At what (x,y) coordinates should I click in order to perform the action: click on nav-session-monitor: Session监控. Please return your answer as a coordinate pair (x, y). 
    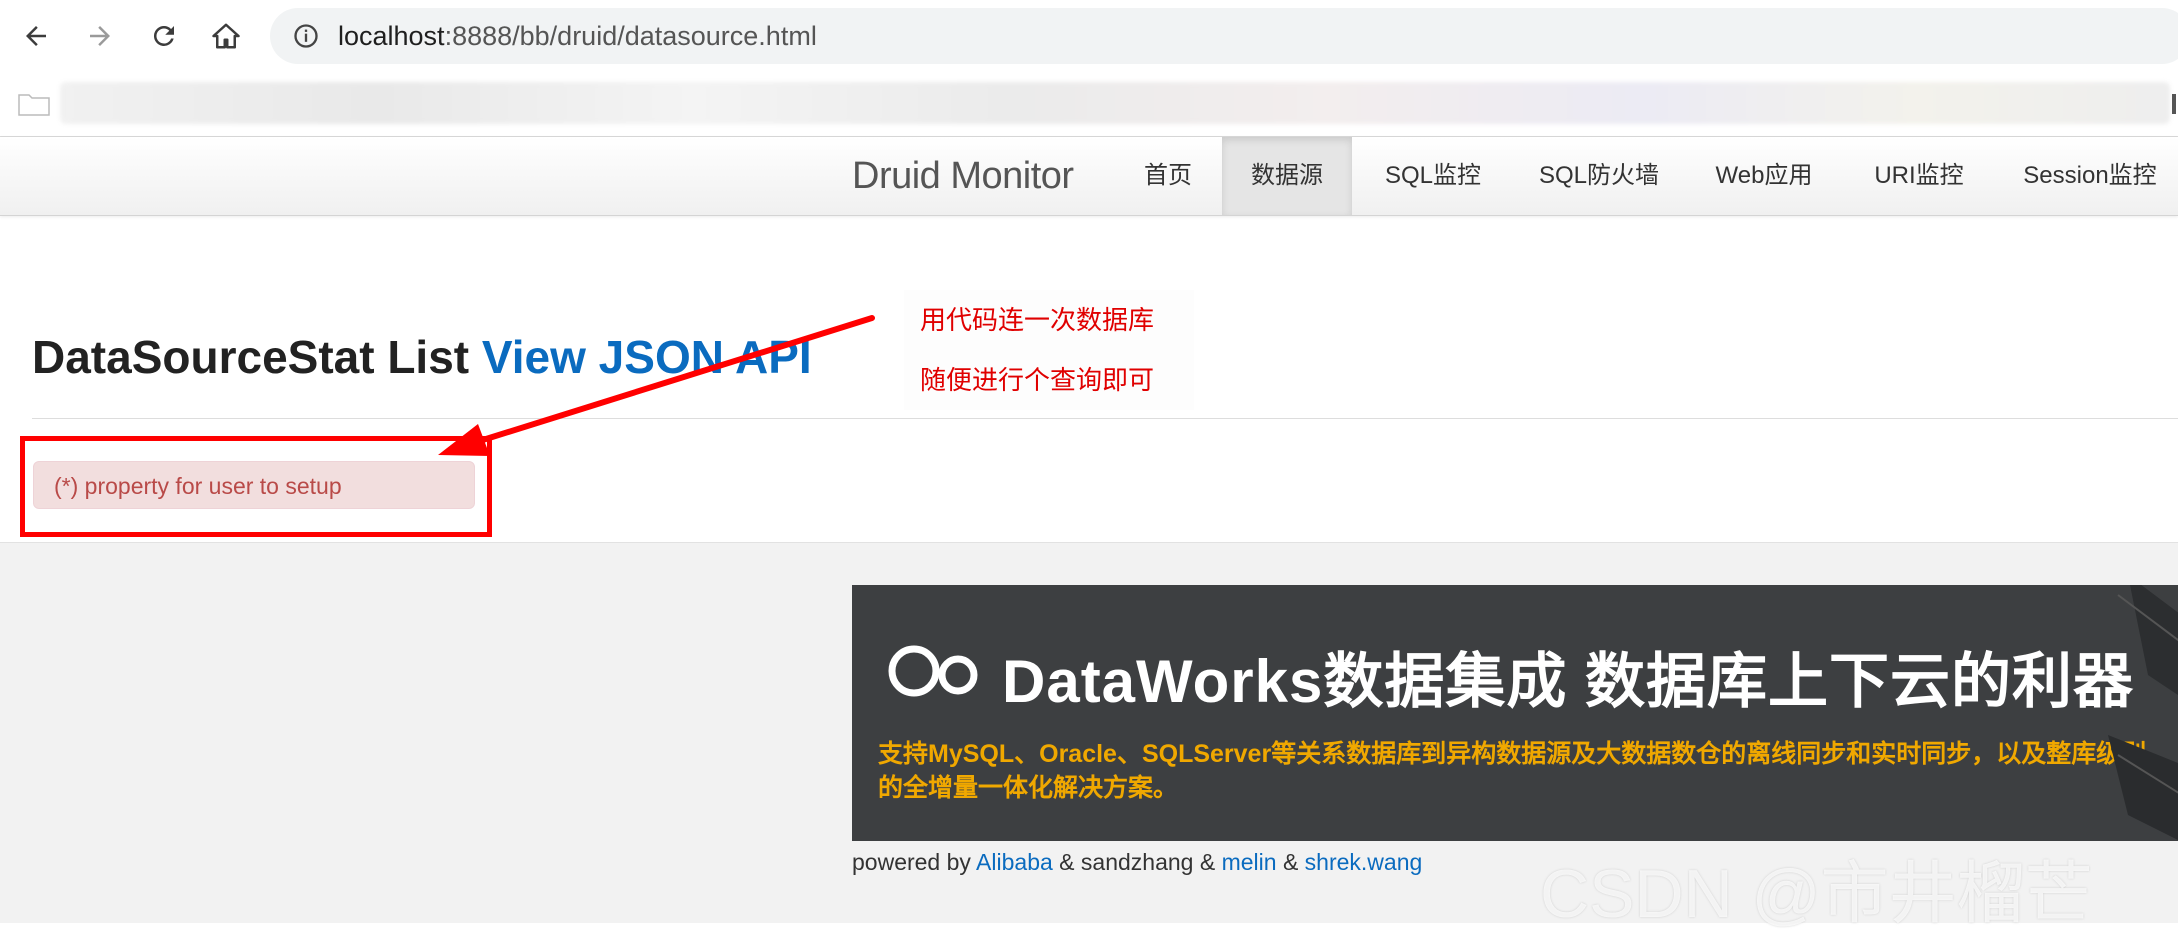
    Looking at the image, I should click on (2090, 176).